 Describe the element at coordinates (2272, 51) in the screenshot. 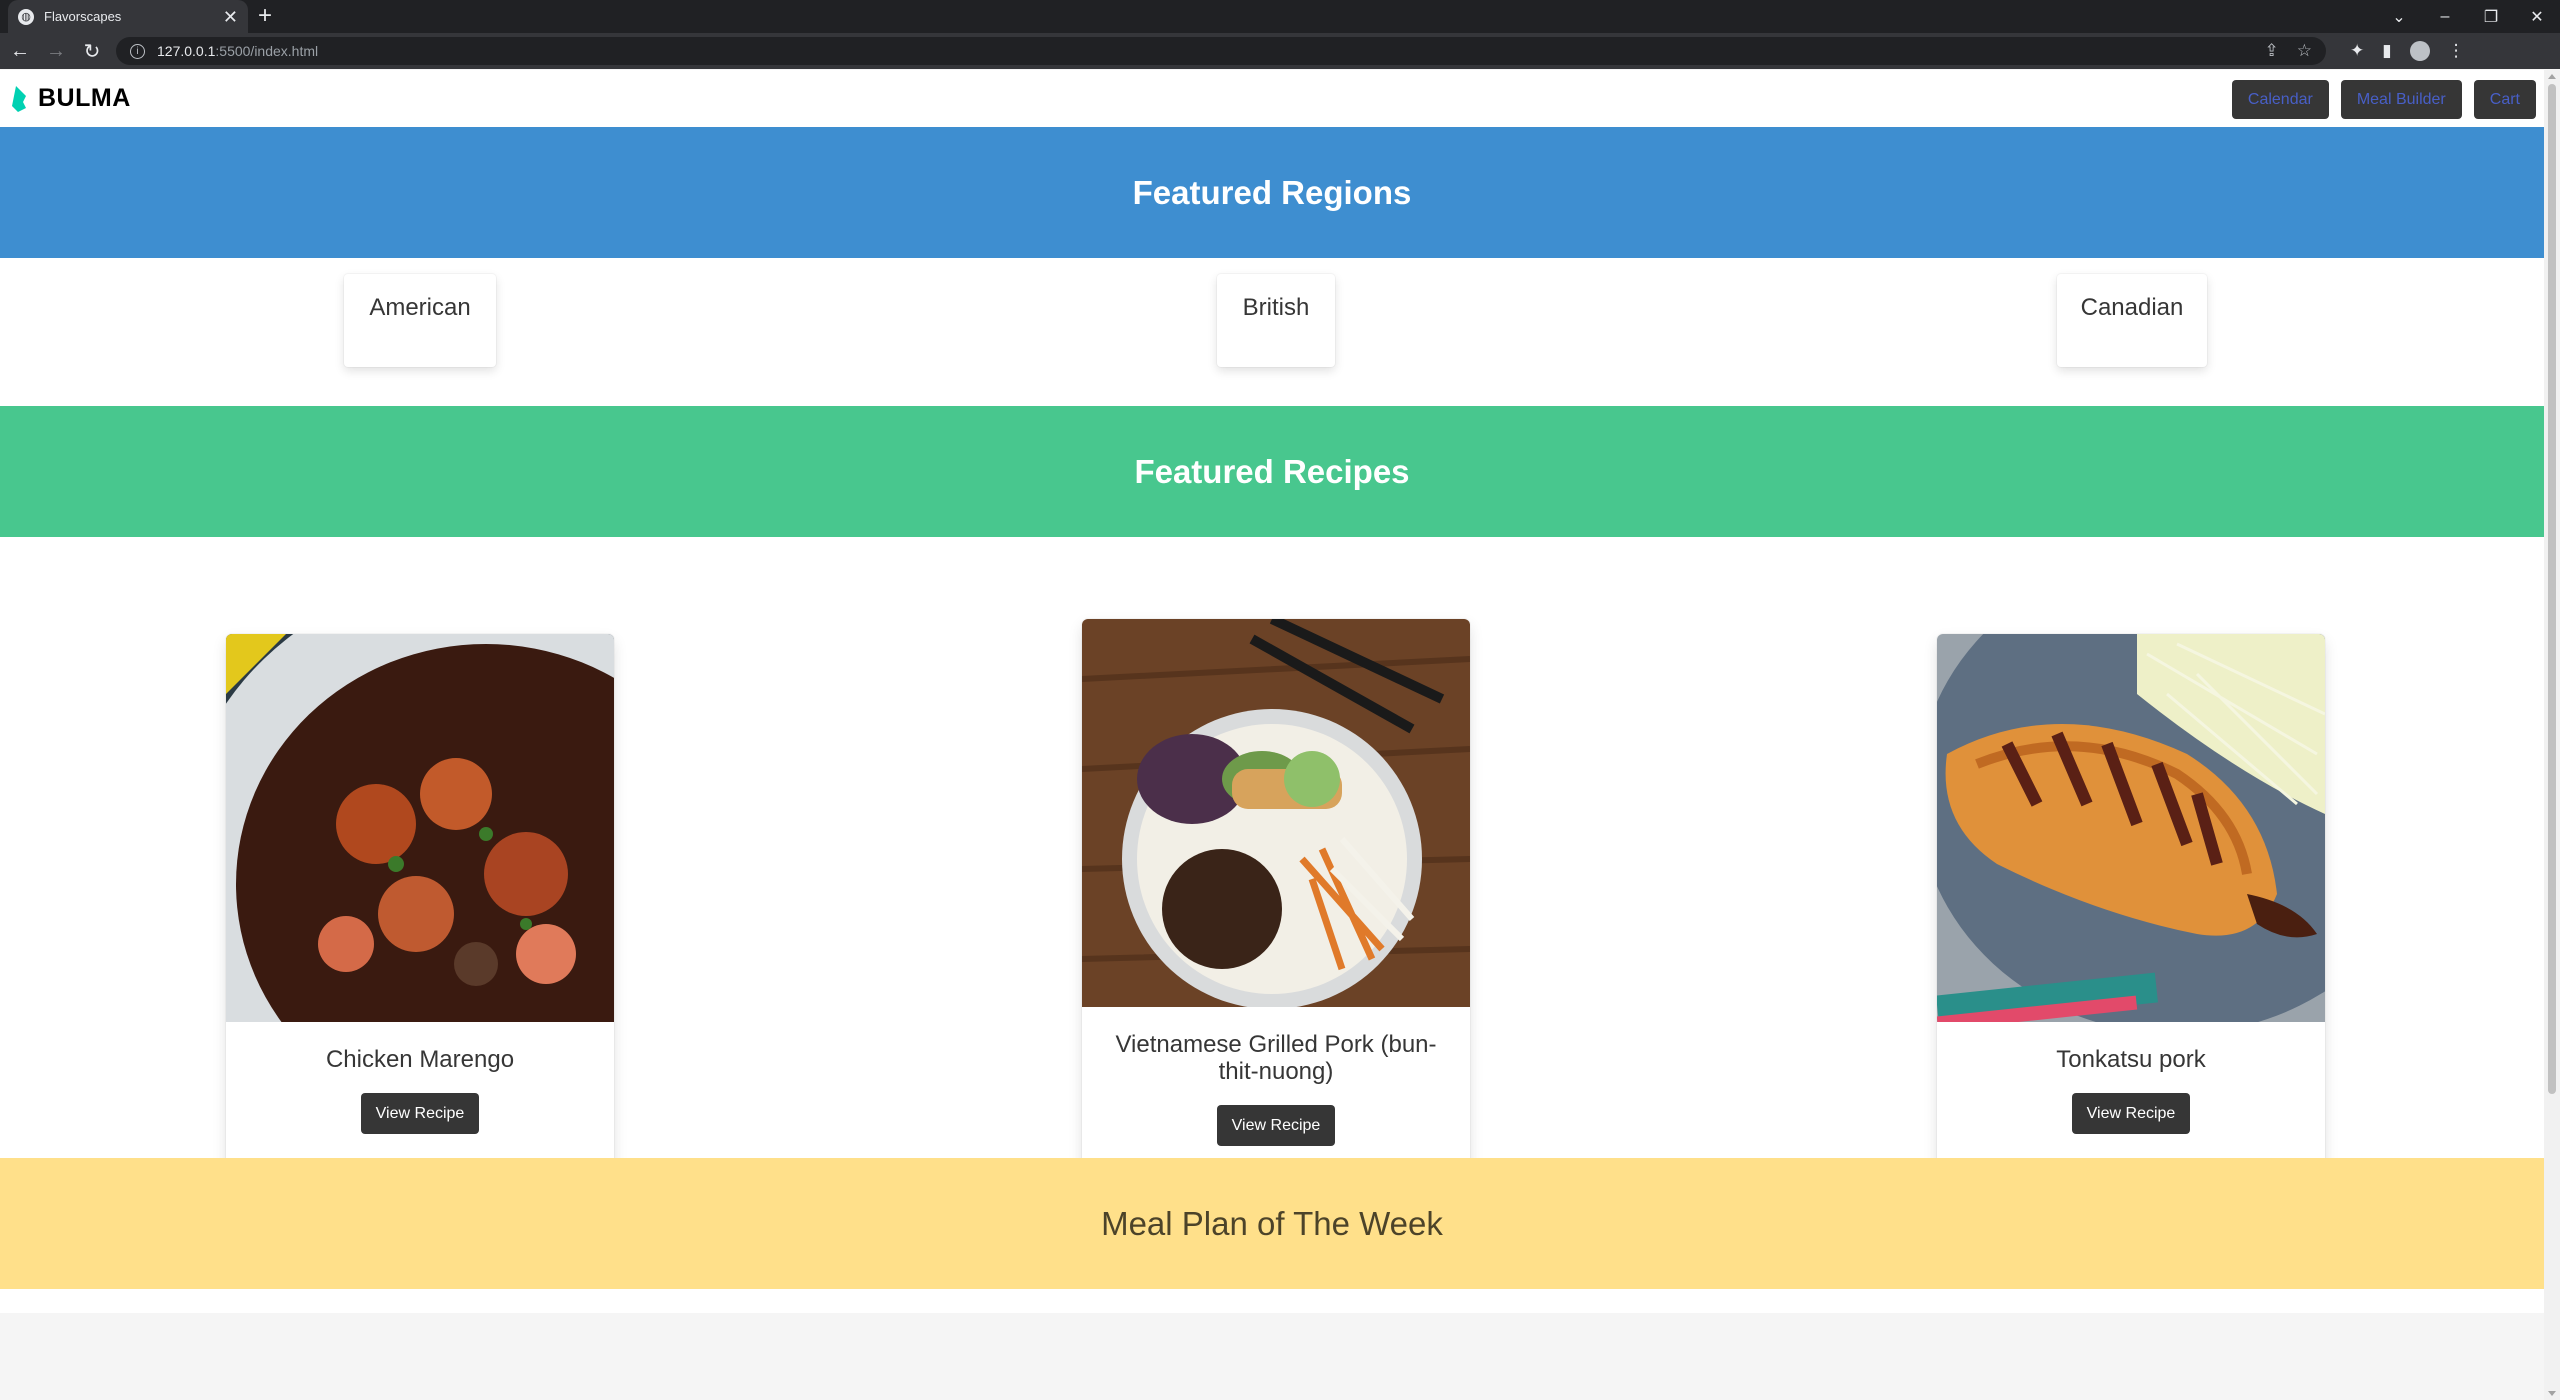

I see `share-icon: ⇪` at that location.